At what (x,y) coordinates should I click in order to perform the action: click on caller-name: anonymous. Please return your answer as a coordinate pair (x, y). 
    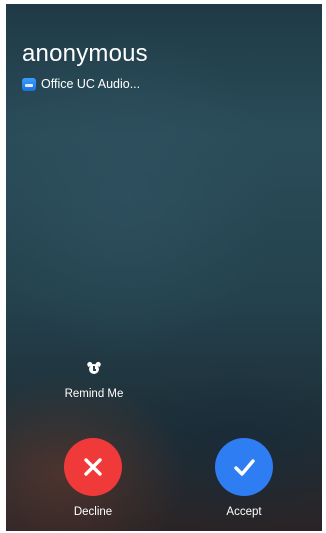
    Looking at the image, I should click on (85, 53).